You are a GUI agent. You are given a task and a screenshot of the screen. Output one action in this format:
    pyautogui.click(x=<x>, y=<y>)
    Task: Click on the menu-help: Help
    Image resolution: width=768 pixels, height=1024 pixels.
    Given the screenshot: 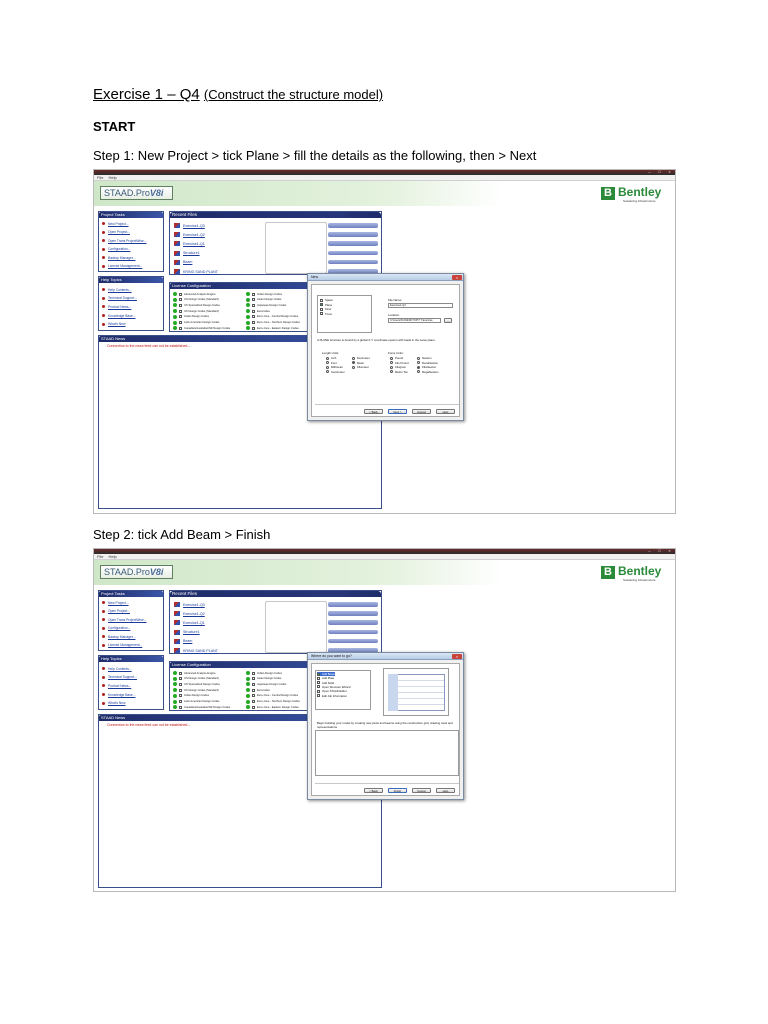 What is the action you would take?
    pyautogui.click(x=112, y=556)
    